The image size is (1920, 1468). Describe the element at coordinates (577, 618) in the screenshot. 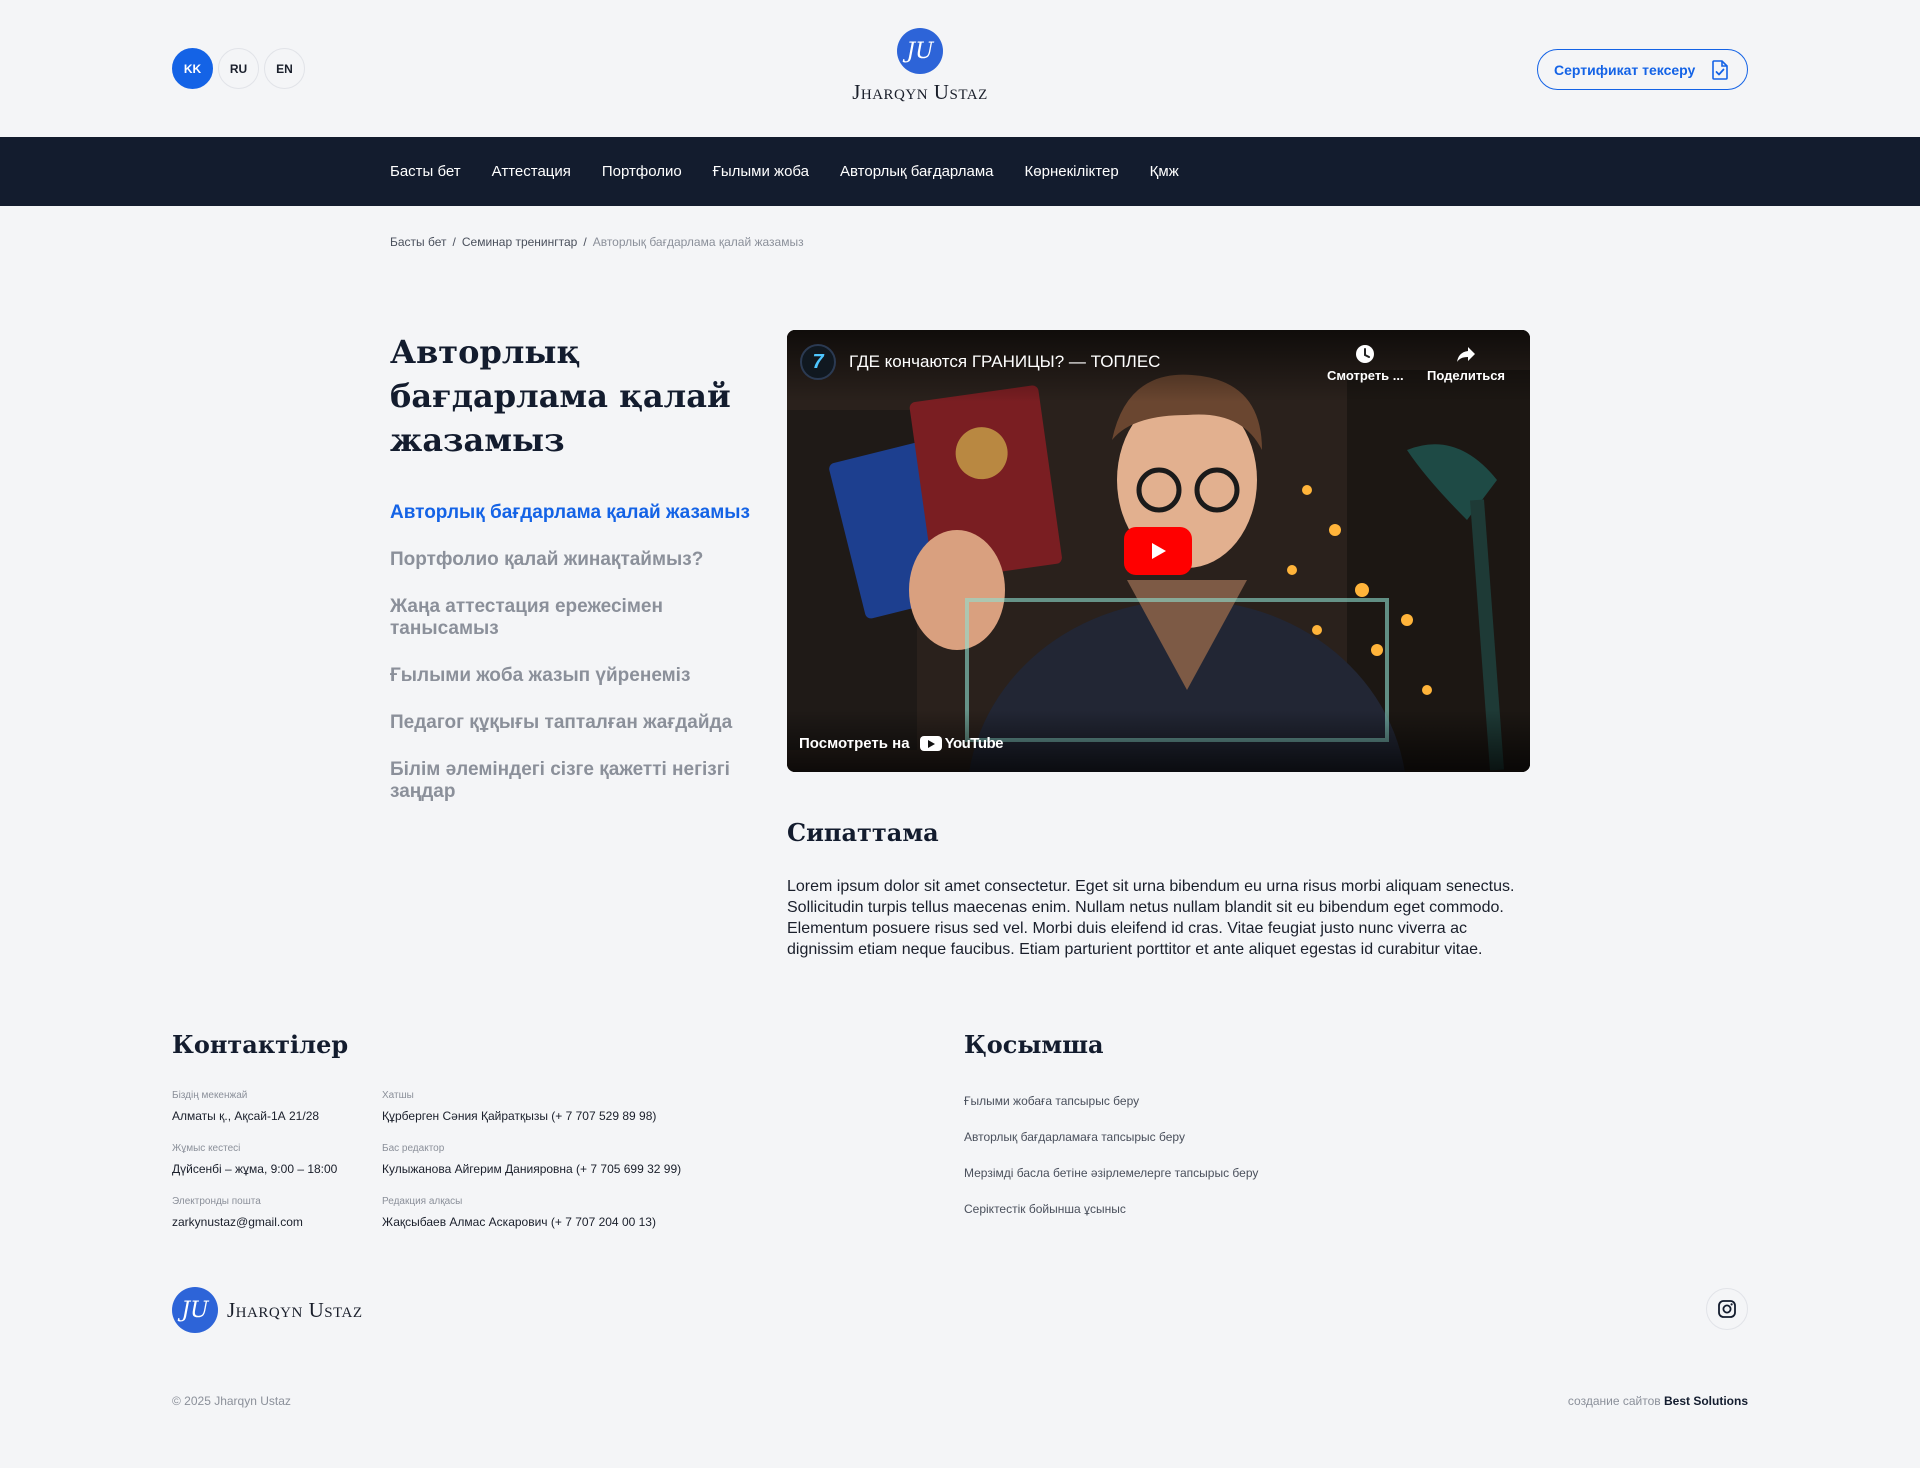

I see `side-item-new-attestation: Жаңа аттестация ережесімен танысамыз` at that location.